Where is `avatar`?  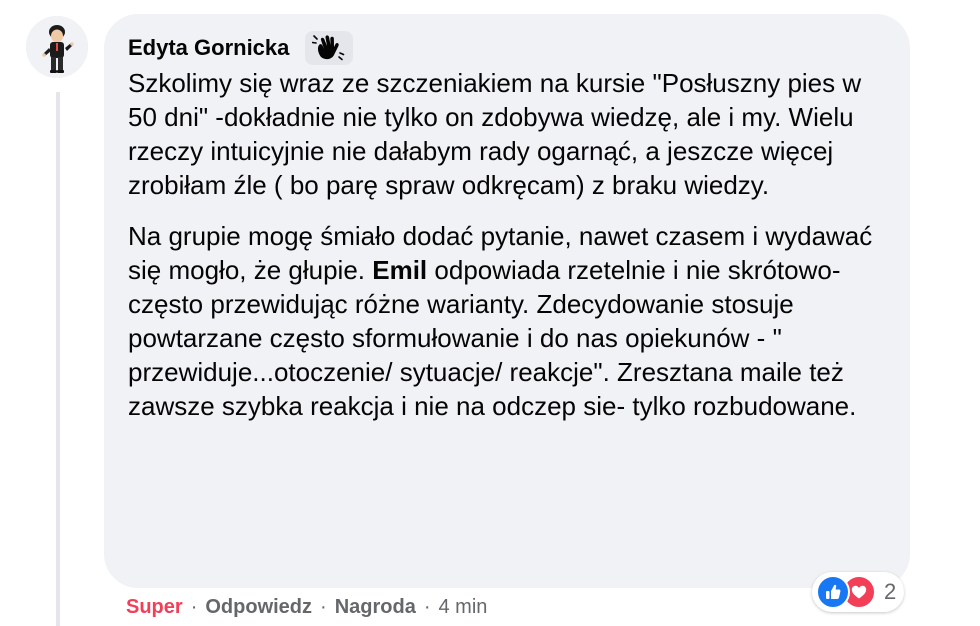
avatar is located at coordinates (57, 47).